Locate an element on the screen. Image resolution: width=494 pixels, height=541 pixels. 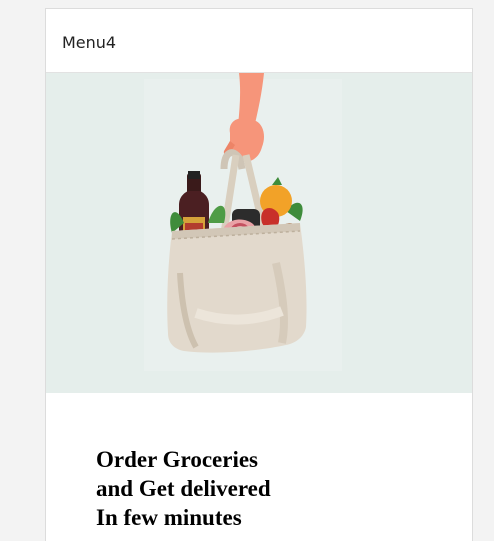
menu-title: Menu4 is located at coordinates (89, 42).